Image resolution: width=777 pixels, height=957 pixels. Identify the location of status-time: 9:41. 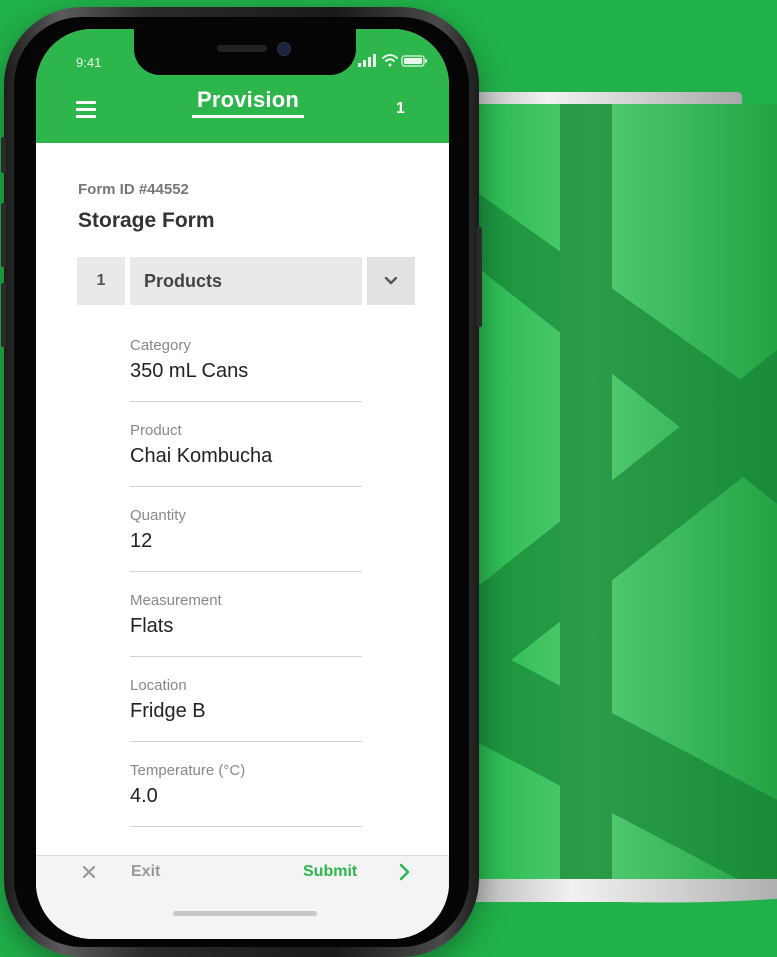
(89, 62).